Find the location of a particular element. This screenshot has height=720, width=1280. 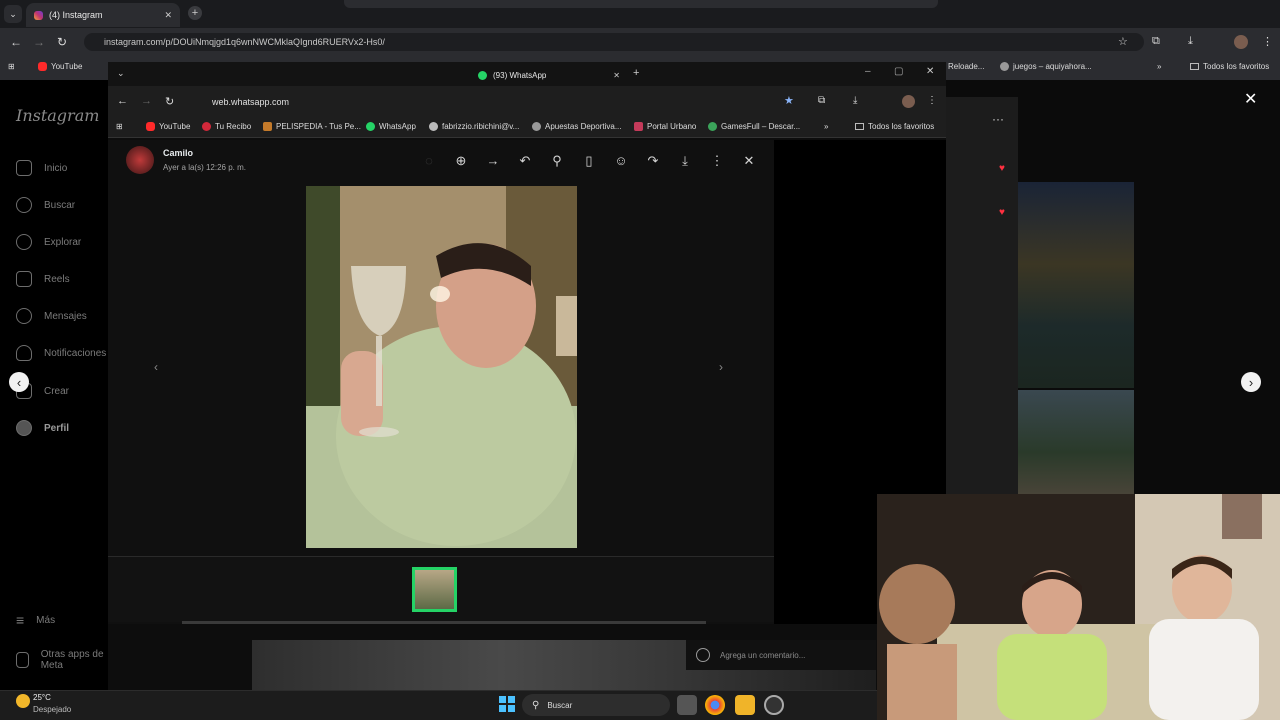

liked-heart-icon-2: ♥ is located at coordinates (1002, 212).